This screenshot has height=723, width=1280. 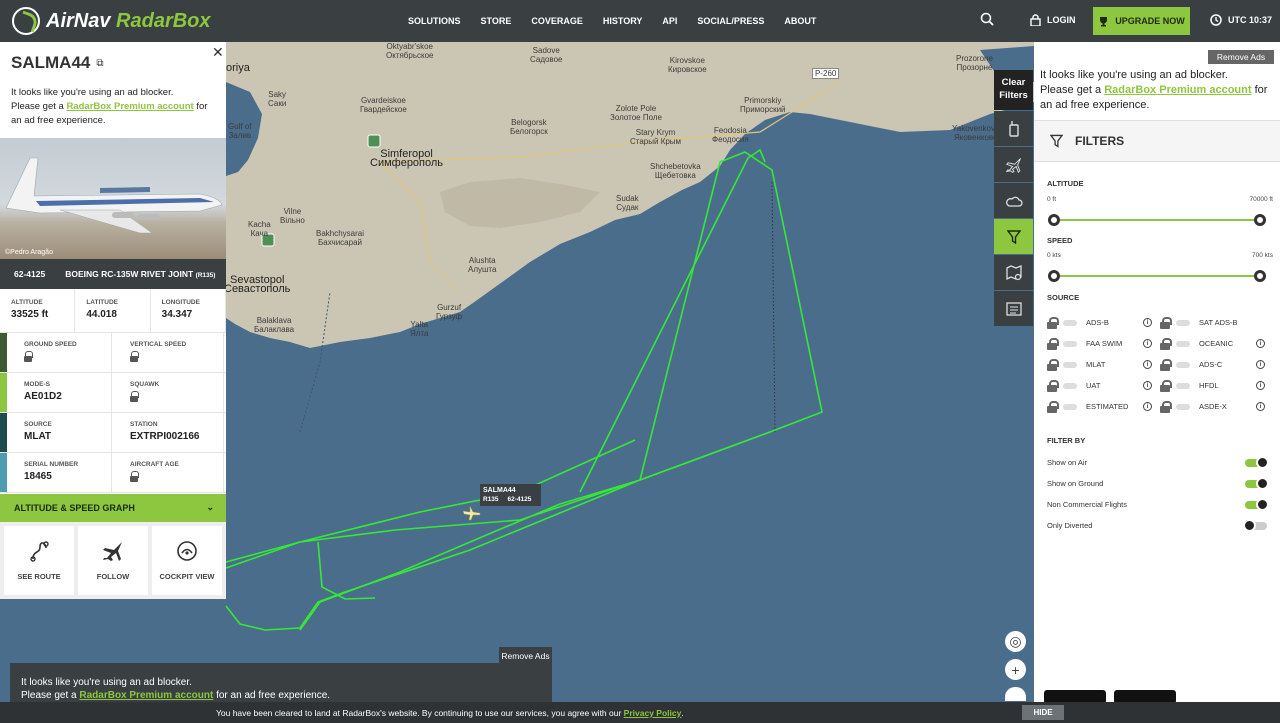 I want to click on login-button: LOGIN, so click(x=1053, y=20).